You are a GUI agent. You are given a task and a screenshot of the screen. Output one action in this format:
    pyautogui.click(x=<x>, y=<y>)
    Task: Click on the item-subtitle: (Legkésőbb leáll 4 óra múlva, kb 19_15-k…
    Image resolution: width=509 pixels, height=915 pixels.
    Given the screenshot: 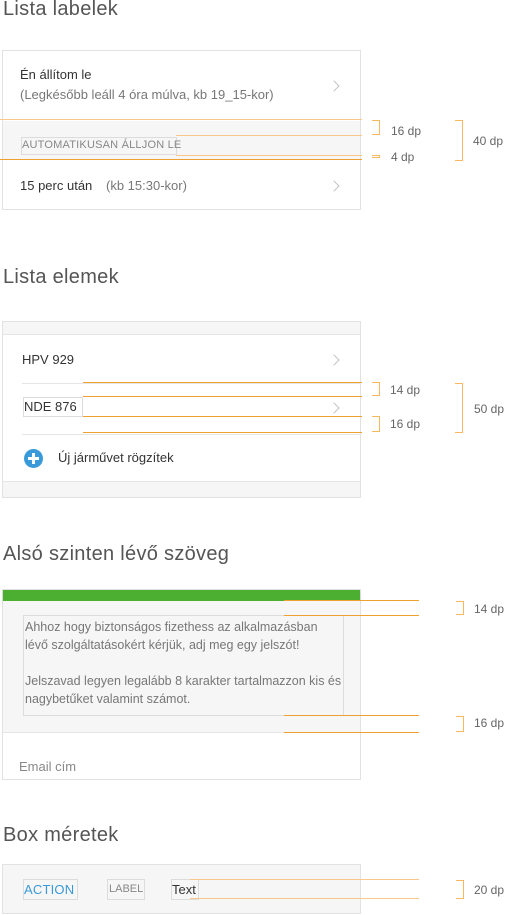 What is the action you would take?
    pyautogui.click(x=147, y=94)
    